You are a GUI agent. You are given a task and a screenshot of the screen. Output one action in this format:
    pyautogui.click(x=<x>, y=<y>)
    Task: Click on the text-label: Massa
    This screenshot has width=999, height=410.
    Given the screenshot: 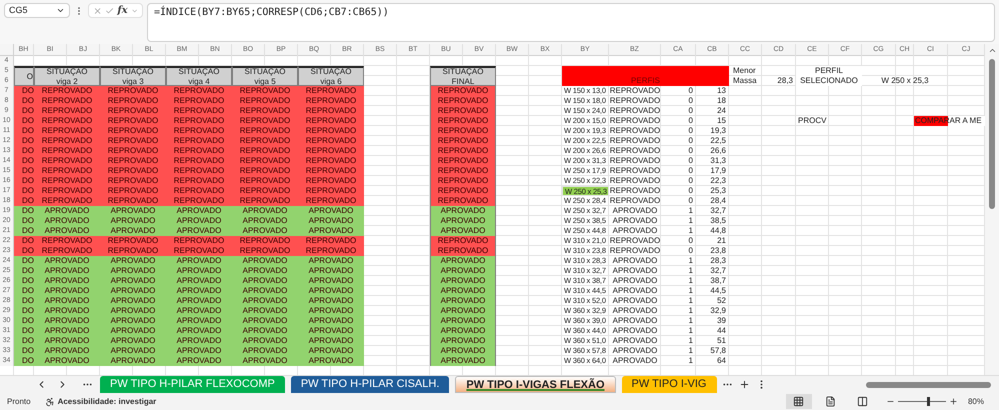 What is the action you would take?
    pyautogui.click(x=745, y=81)
    